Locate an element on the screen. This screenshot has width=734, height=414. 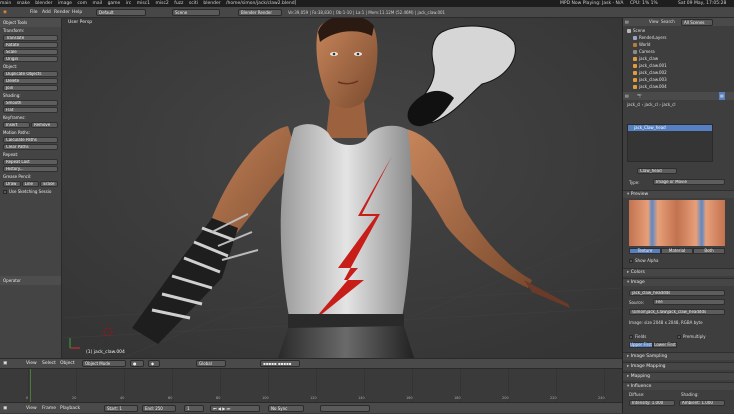
render-engine-select: Blender Render is located at coordinates (260, 12).